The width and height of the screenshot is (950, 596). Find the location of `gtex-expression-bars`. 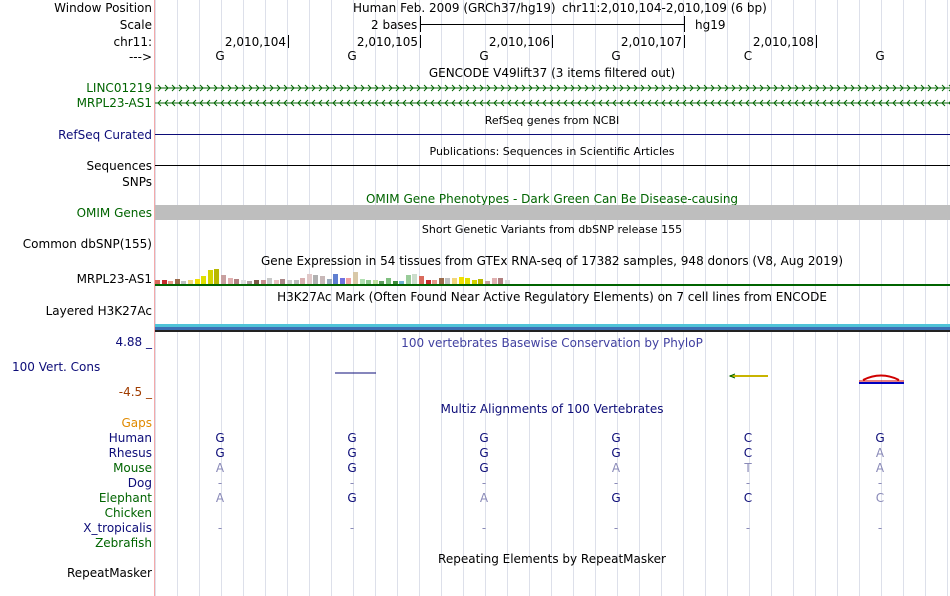

gtex-expression-bars is located at coordinates (552, 275).